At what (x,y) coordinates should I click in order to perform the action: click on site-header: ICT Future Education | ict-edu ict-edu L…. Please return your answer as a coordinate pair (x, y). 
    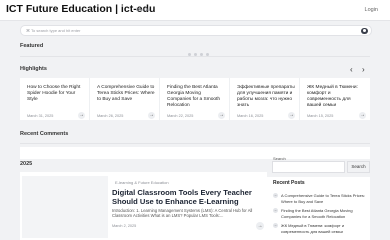
    Looking at the image, I should click on (195, 10).